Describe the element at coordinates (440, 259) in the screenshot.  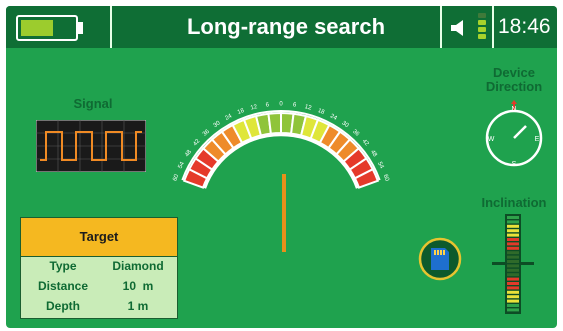
I see `sd-card-button` at that location.